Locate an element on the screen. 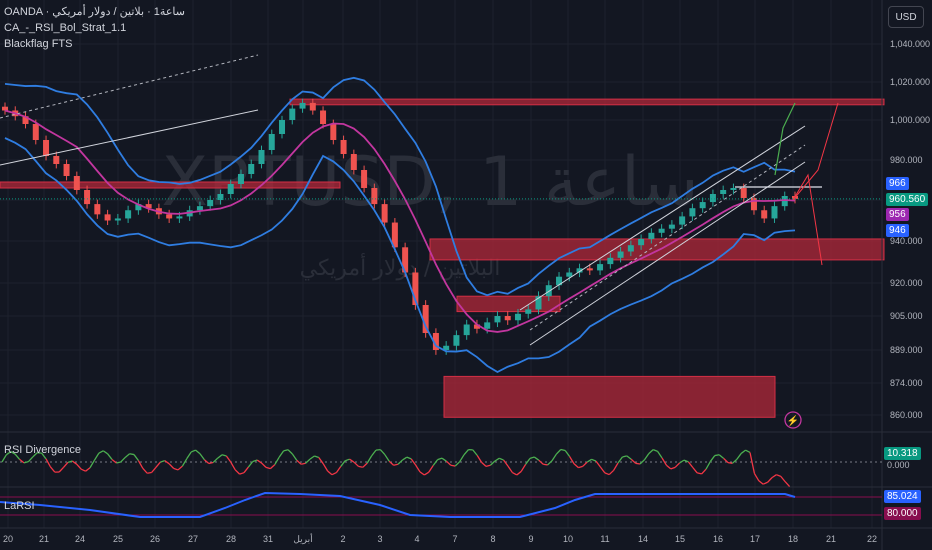 This screenshot has height=550, width=932. x-tick-label: أبريل is located at coordinates (302, 538).